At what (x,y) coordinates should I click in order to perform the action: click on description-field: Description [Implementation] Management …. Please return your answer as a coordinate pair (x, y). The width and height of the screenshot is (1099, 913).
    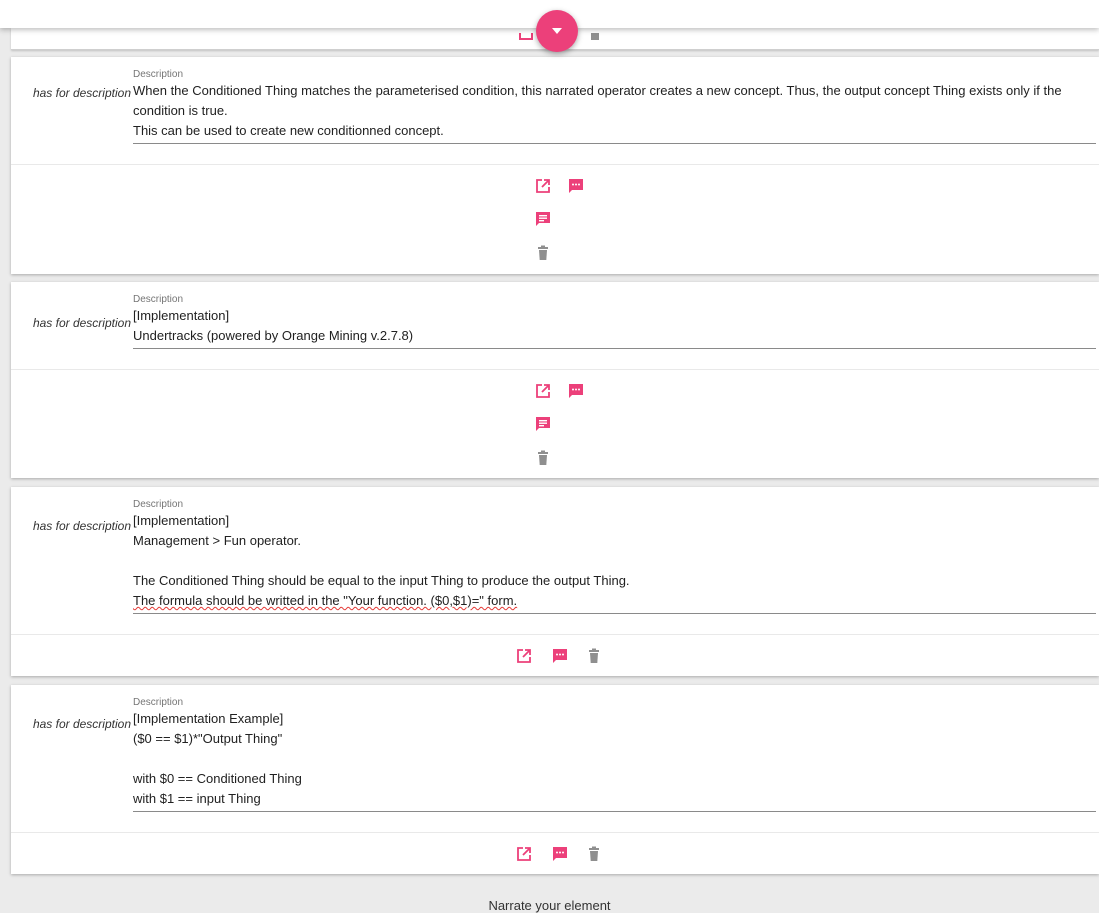
    Looking at the image, I should click on (614, 556).